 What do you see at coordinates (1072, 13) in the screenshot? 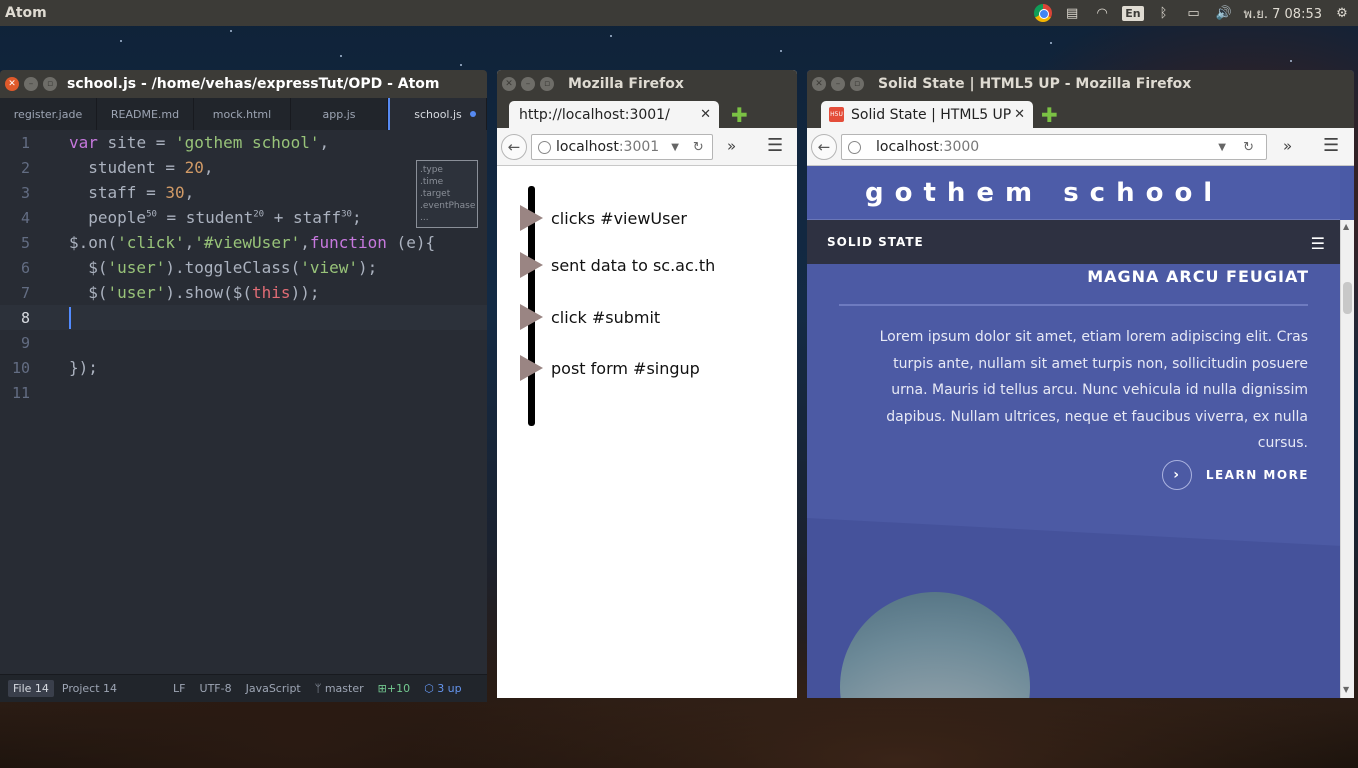
I see `clipboard-icon: ▤` at bounding box center [1072, 13].